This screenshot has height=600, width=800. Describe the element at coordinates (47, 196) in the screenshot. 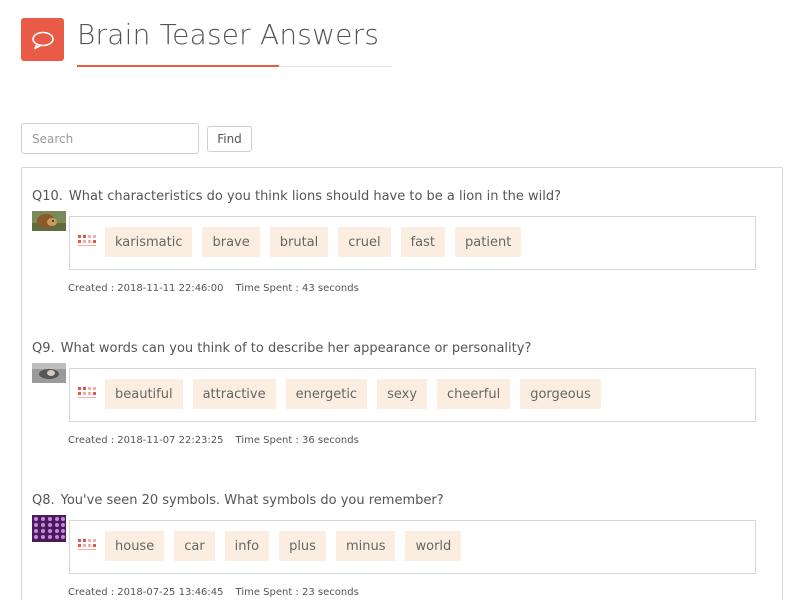

I see `question-number: Q10.` at that location.